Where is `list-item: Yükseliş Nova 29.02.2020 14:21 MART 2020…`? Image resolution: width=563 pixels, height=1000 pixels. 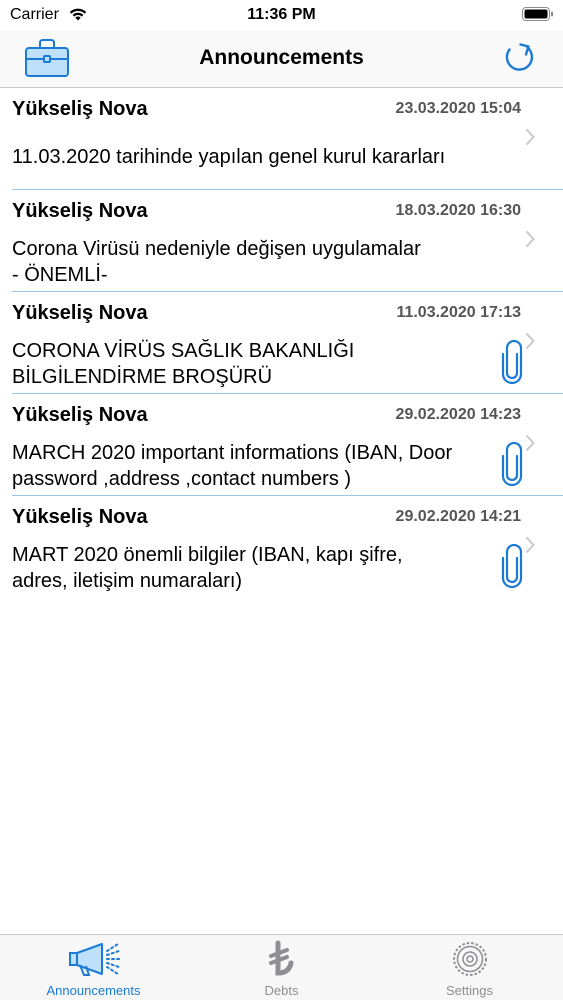
list-item: Yükseliş Nova 29.02.2020 14:21 MART 2020… is located at coordinates (281, 547).